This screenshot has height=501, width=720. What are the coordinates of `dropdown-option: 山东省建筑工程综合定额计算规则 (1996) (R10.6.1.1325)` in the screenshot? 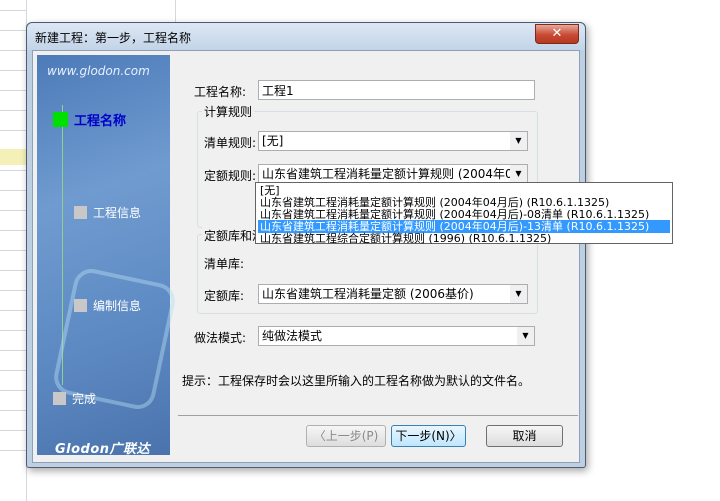 It's located at (404, 238).